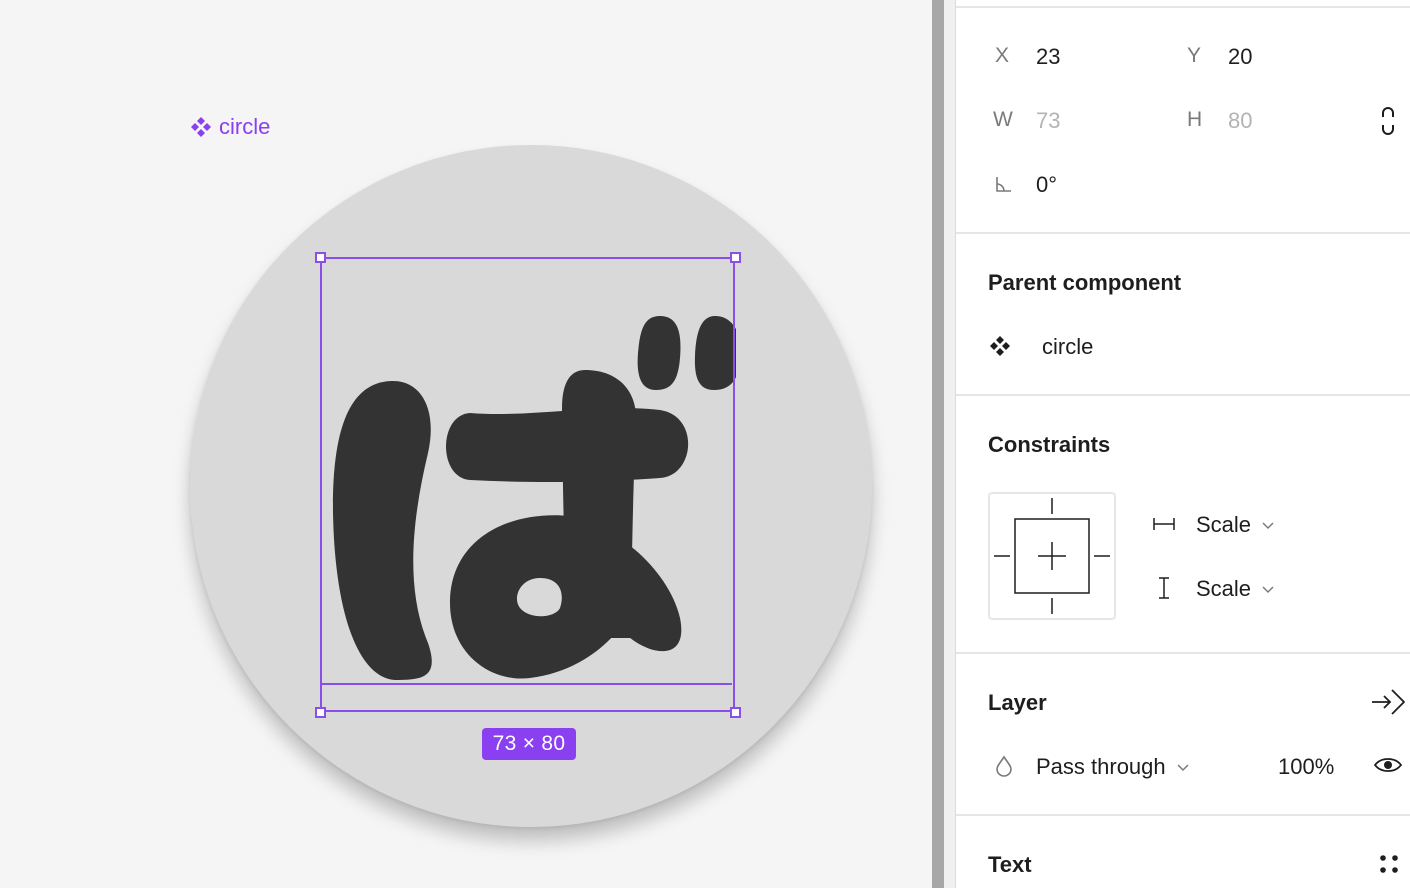  What do you see at coordinates (1388, 765) in the screenshot?
I see `eye-icon` at bounding box center [1388, 765].